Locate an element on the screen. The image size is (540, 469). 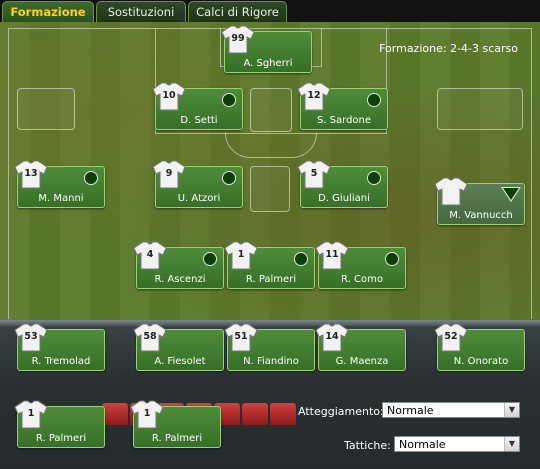
player-number: 52 is located at coordinates (451, 336).